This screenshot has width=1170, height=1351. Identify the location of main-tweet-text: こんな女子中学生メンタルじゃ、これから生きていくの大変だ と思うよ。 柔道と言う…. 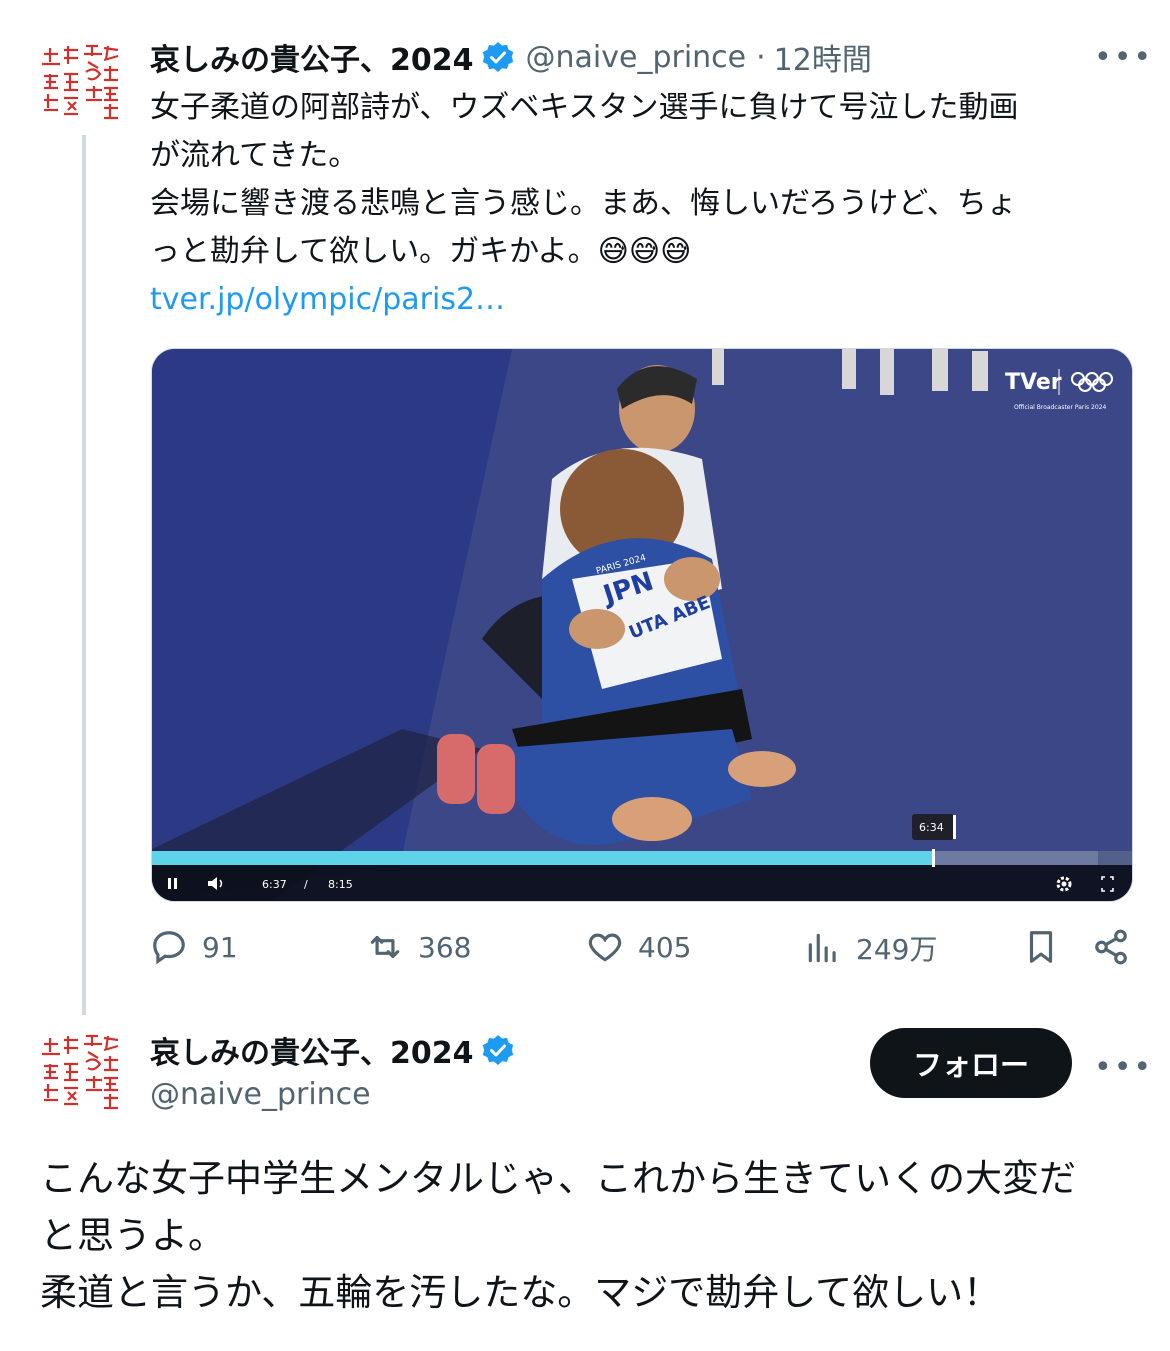
(590, 1235).